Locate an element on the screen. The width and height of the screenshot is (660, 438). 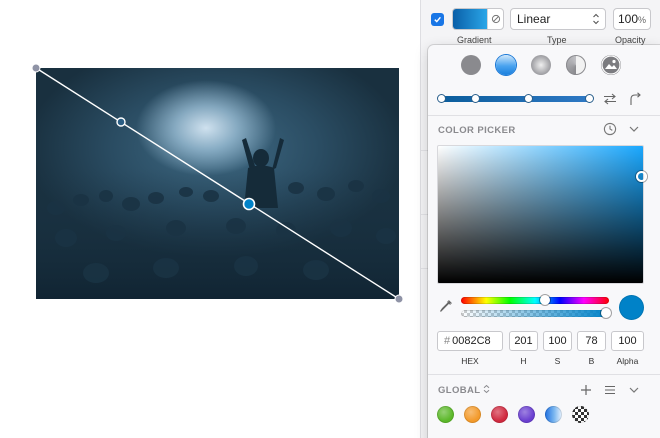
angular-gradient-icon is located at coordinates (576, 65).